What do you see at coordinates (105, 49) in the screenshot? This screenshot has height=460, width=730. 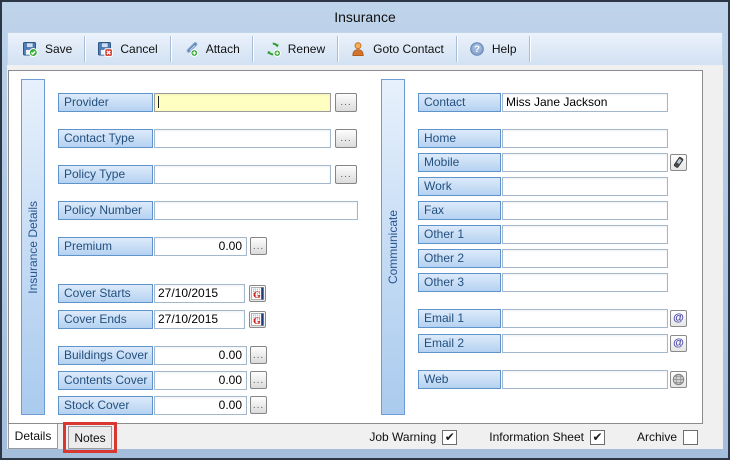 I see `cancel-icon` at bounding box center [105, 49].